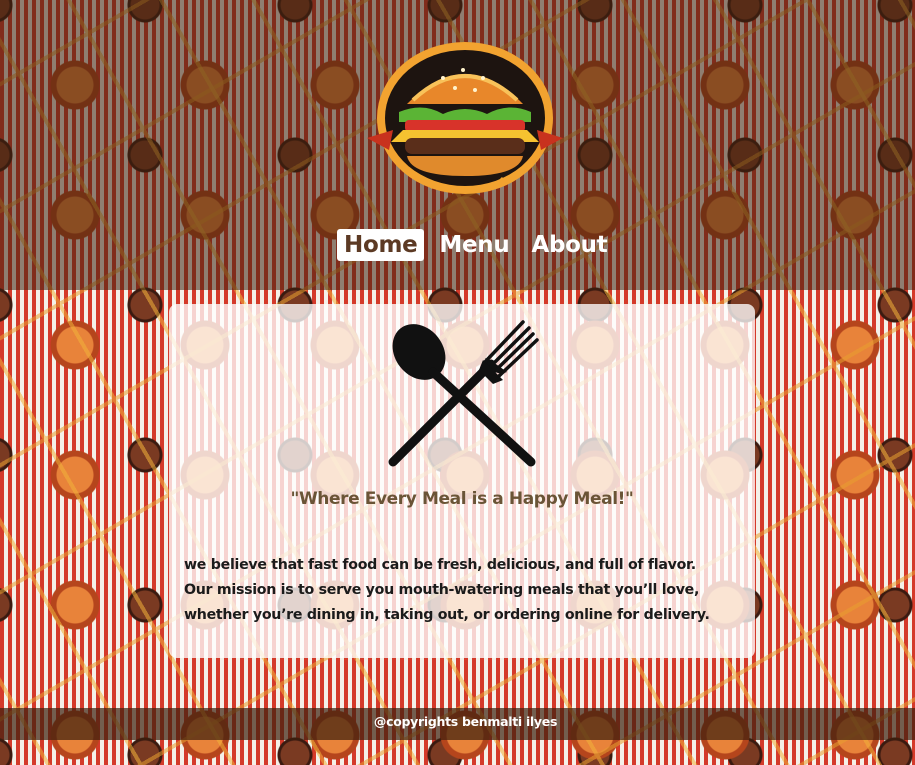 Image resolution: width=915 pixels, height=765 pixels. What do you see at coordinates (569, 245) in the screenshot?
I see `nav-item-about: About` at bounding box center [569, 245].